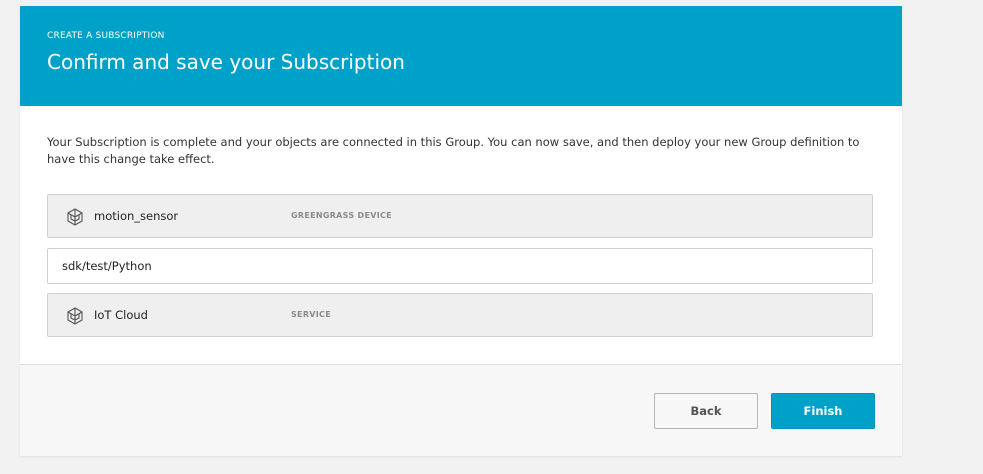 This screenshot has width=983, height=474. What do you see at coordinates (107, 266) in the screenshot?
I see `topic-value: sdk/test/Python` at bounding box center [107, 266].